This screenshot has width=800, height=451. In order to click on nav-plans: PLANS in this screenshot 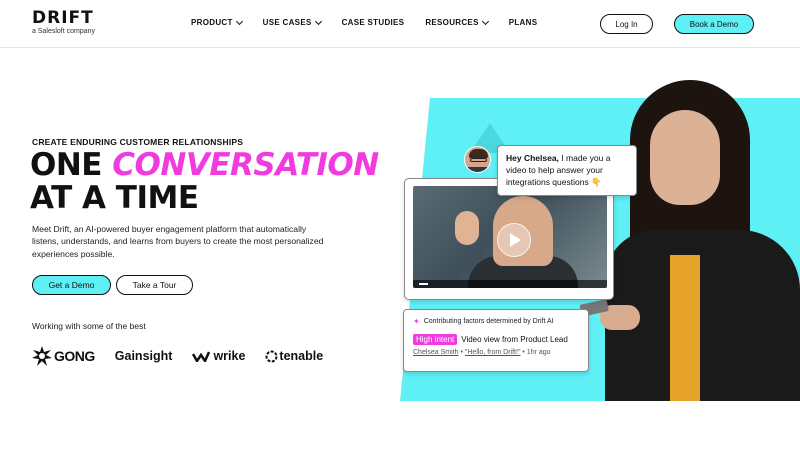, I will do `click(523, 22)`.